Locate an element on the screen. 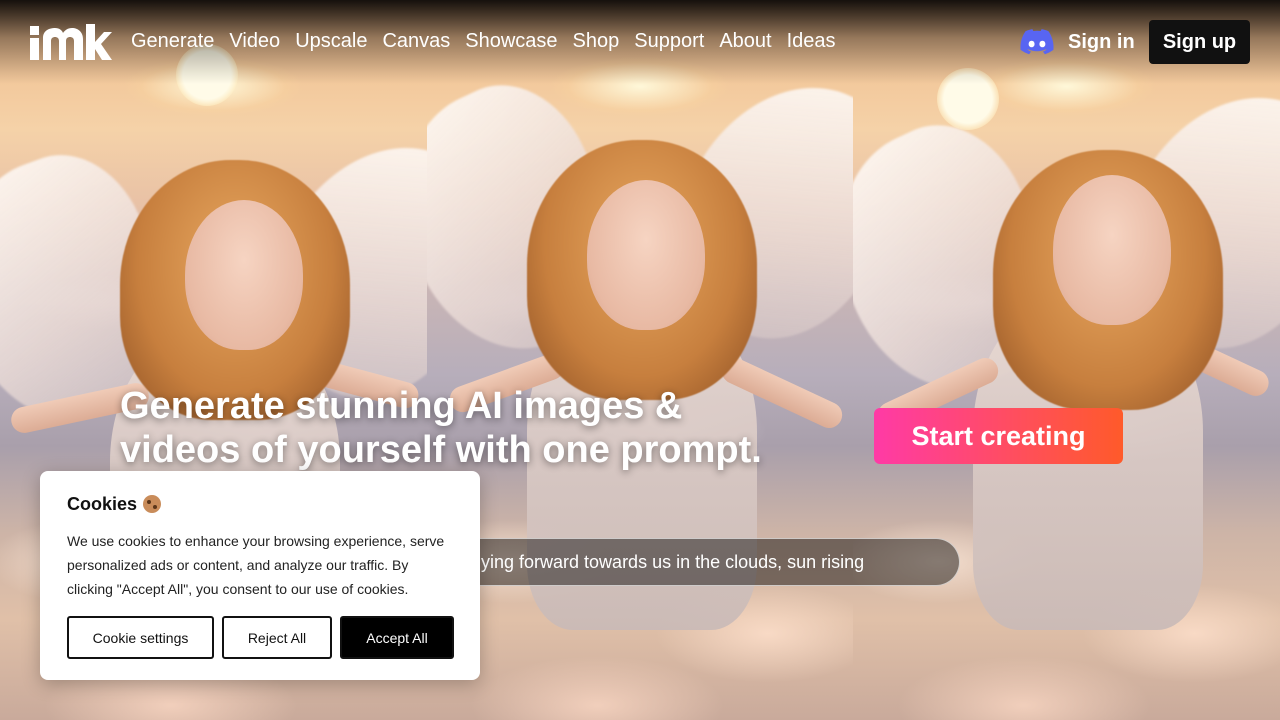  nav-showcase: Showcase is located at coordinates (511, 41).